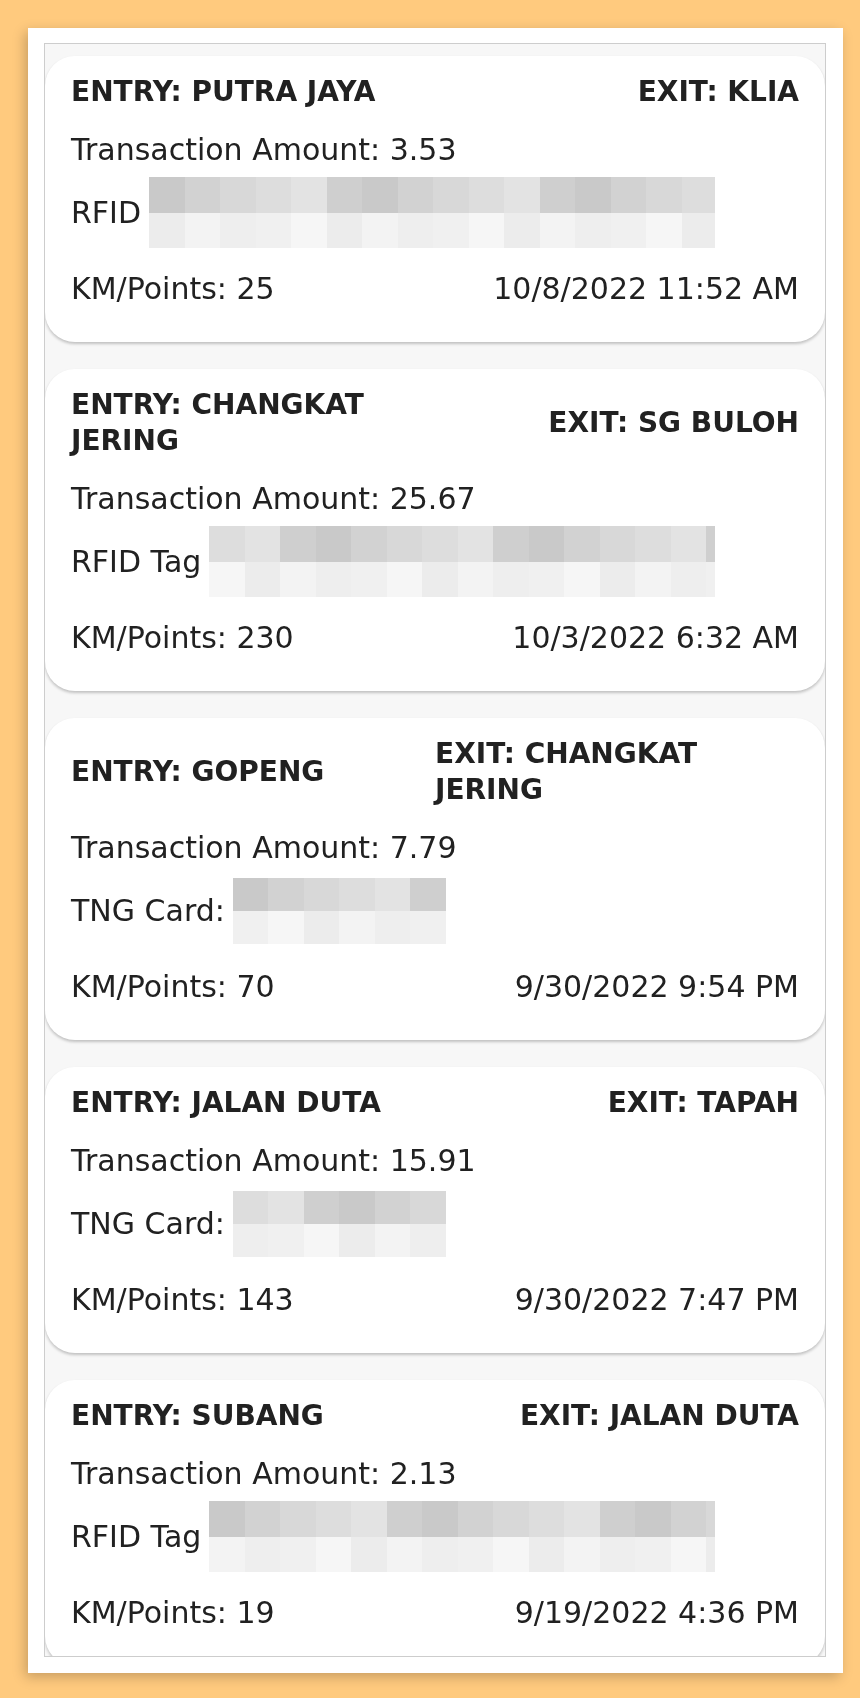 This screenshot has height=1698, width=860. What do you see at coordinates (226, 1103) in the screenshot?
I see `entry-station: ENTRY: JALAN DUTA` at bounding box center [226, 1103].